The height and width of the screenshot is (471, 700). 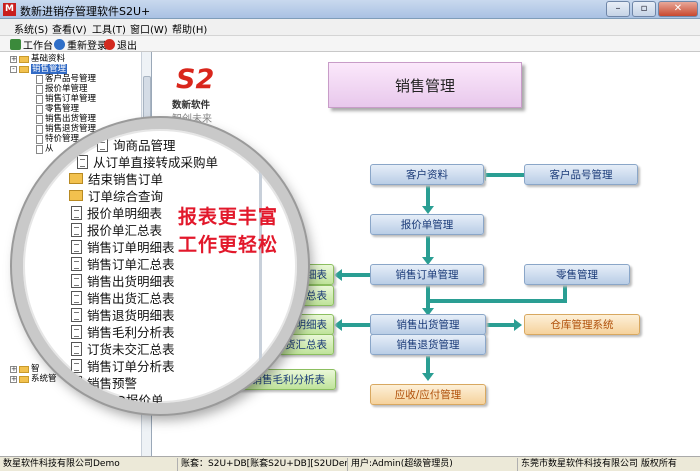 I want to click on tree-item-label: 基础资料, so click(x=48, y=59).